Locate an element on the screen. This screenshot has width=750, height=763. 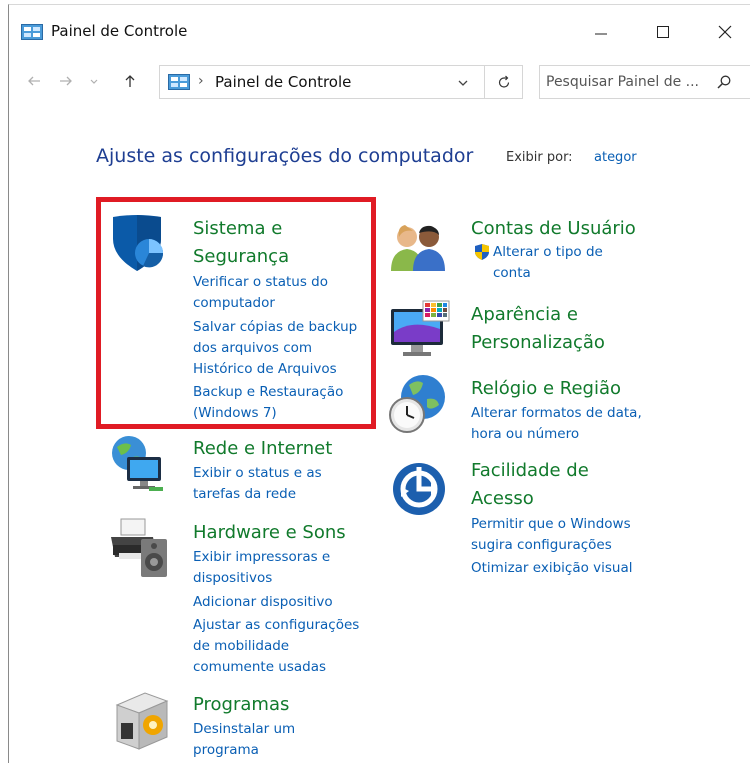
link-optimize-display: Otimizar exibição visual is located at coordinates (552, 568).